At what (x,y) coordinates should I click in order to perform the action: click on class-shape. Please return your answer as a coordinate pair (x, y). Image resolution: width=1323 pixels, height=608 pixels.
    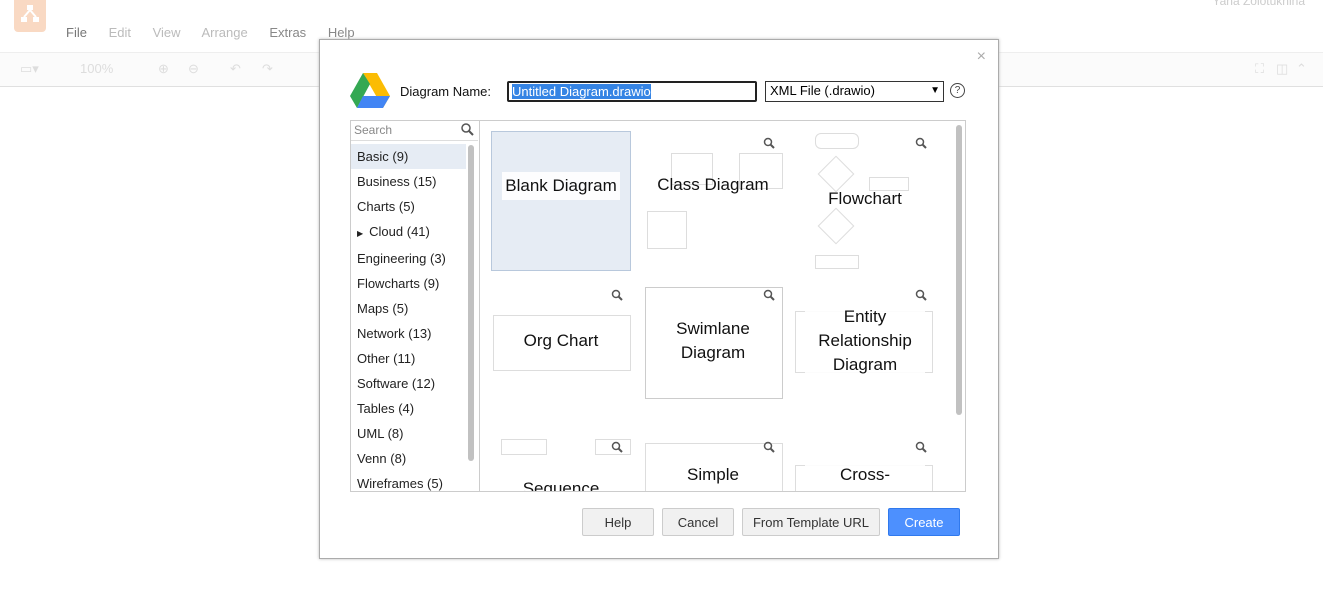
    Looking at the image, I should click on (667, 230).